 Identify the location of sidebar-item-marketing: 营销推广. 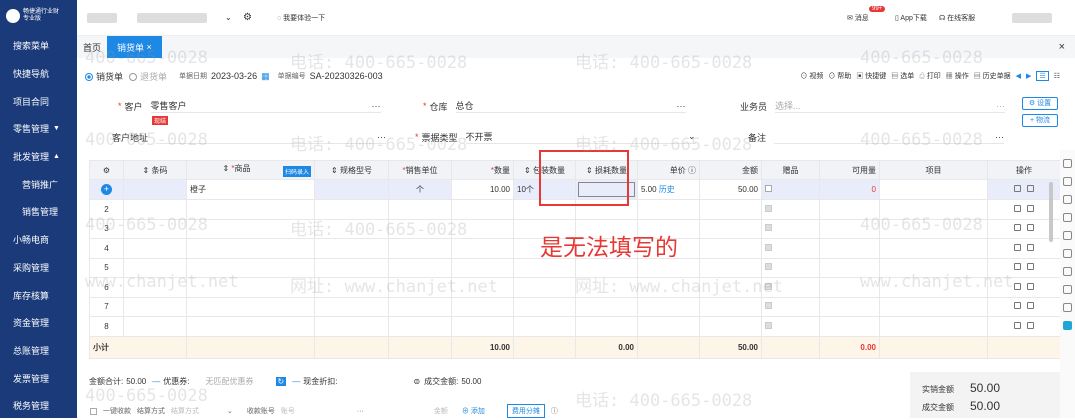
(38, 184).